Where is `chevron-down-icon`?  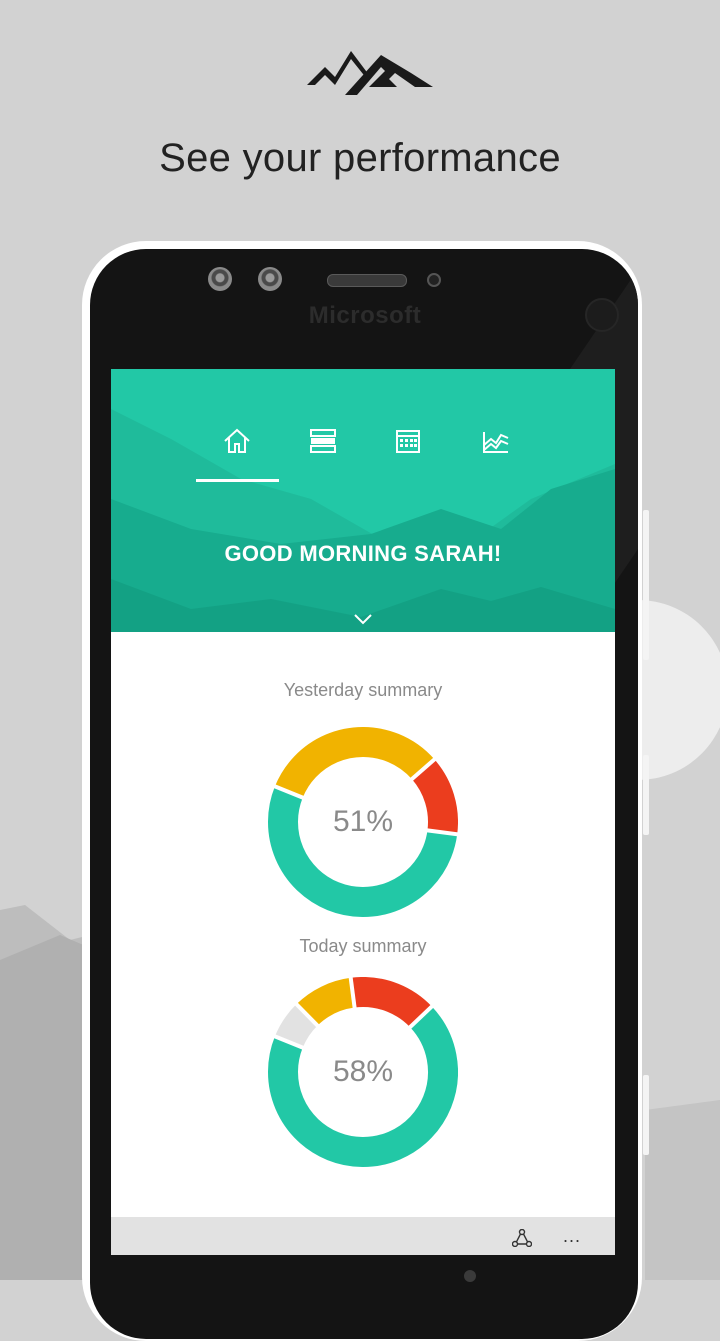 chevron-down-icon is located at coordinates (363, 619).